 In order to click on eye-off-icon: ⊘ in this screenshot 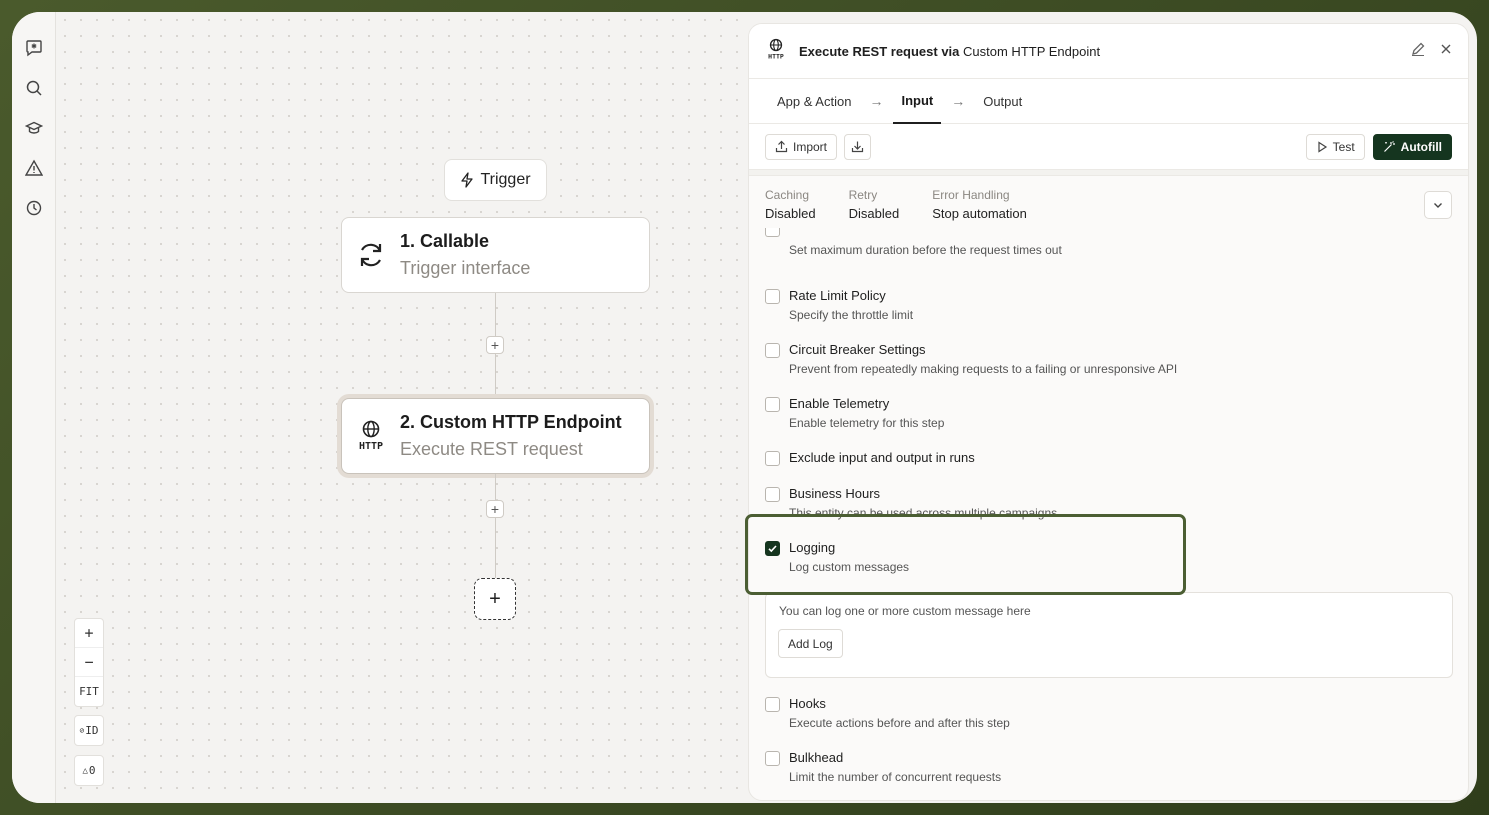, I will do `click(82, 730)`.